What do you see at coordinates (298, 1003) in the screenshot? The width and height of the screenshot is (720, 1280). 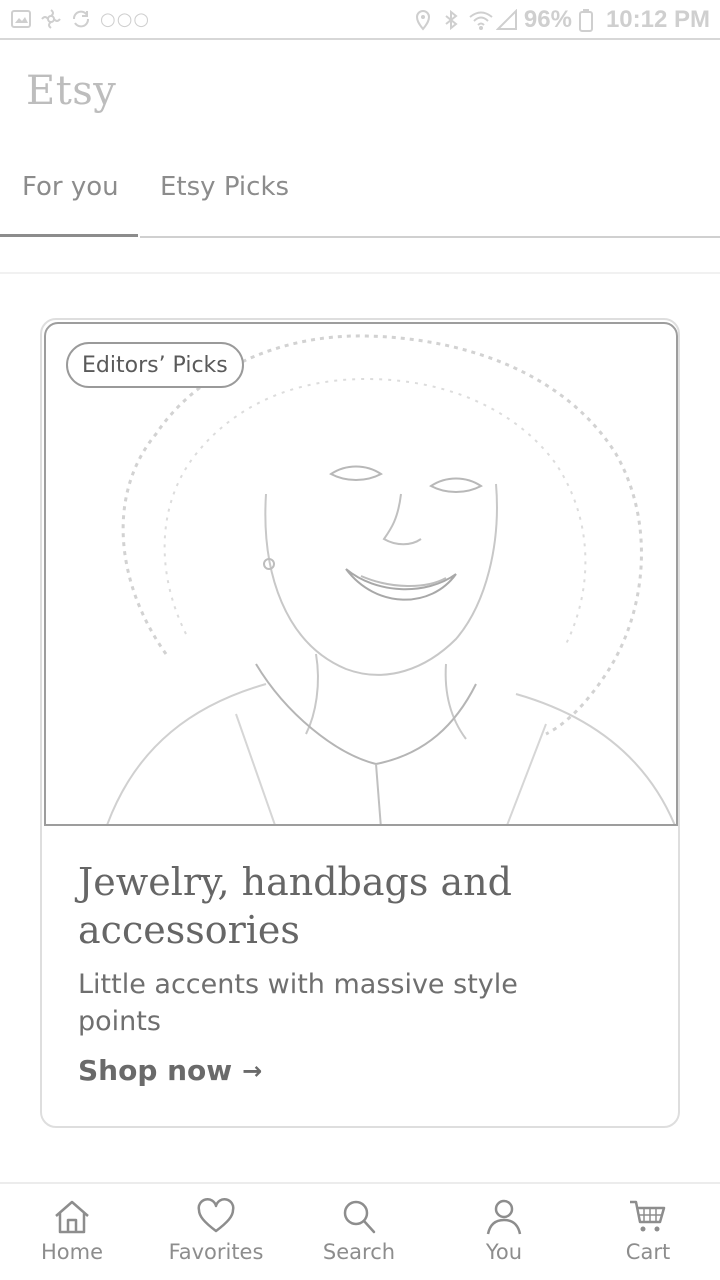 I see `card-subtitle: Little accents with massive style points` at bounding box center [298, 1003].